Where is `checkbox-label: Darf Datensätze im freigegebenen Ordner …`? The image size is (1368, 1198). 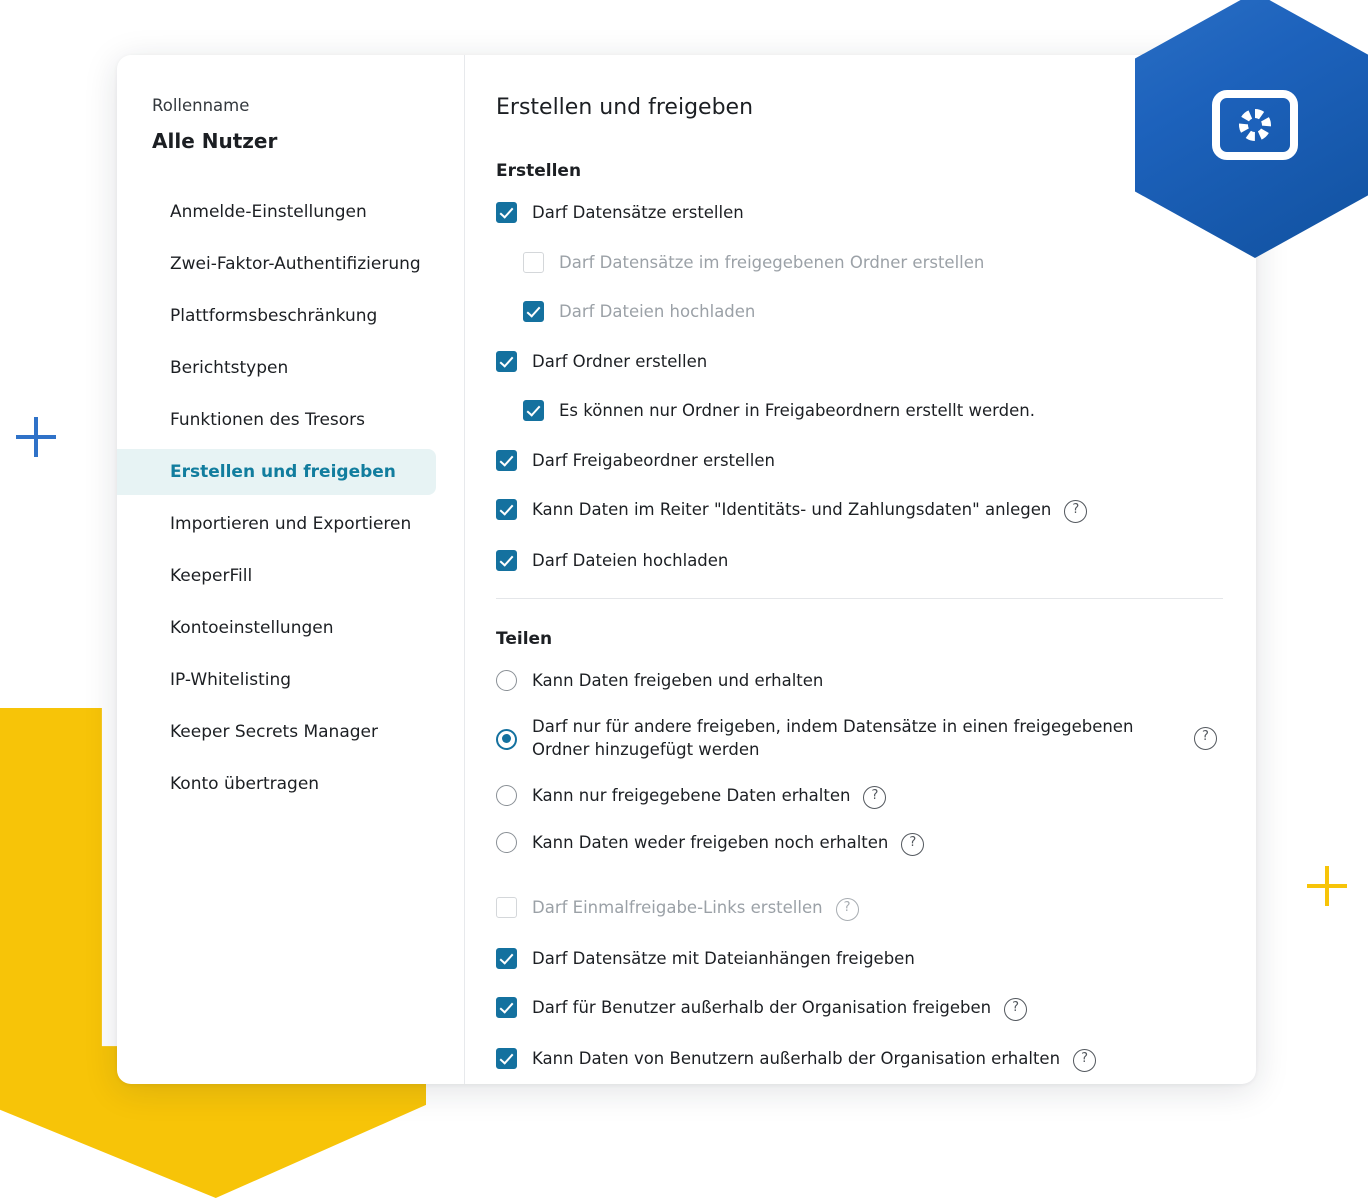
checkbox-label: Darf Datensätze im freigegebenen Ordner … is located at coordinates (772, 262).